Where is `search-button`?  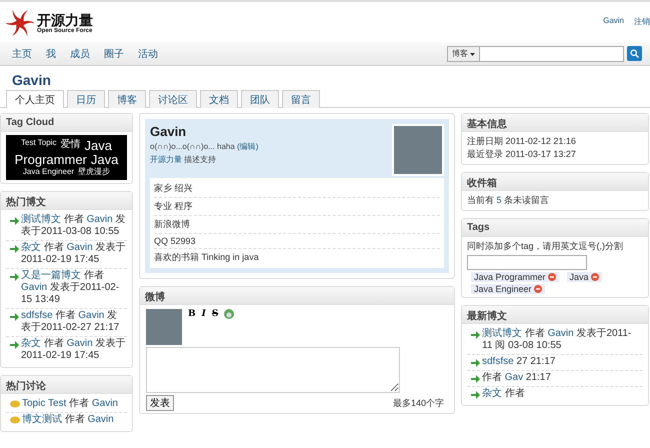 search-button is located at coordinates (634, 53).